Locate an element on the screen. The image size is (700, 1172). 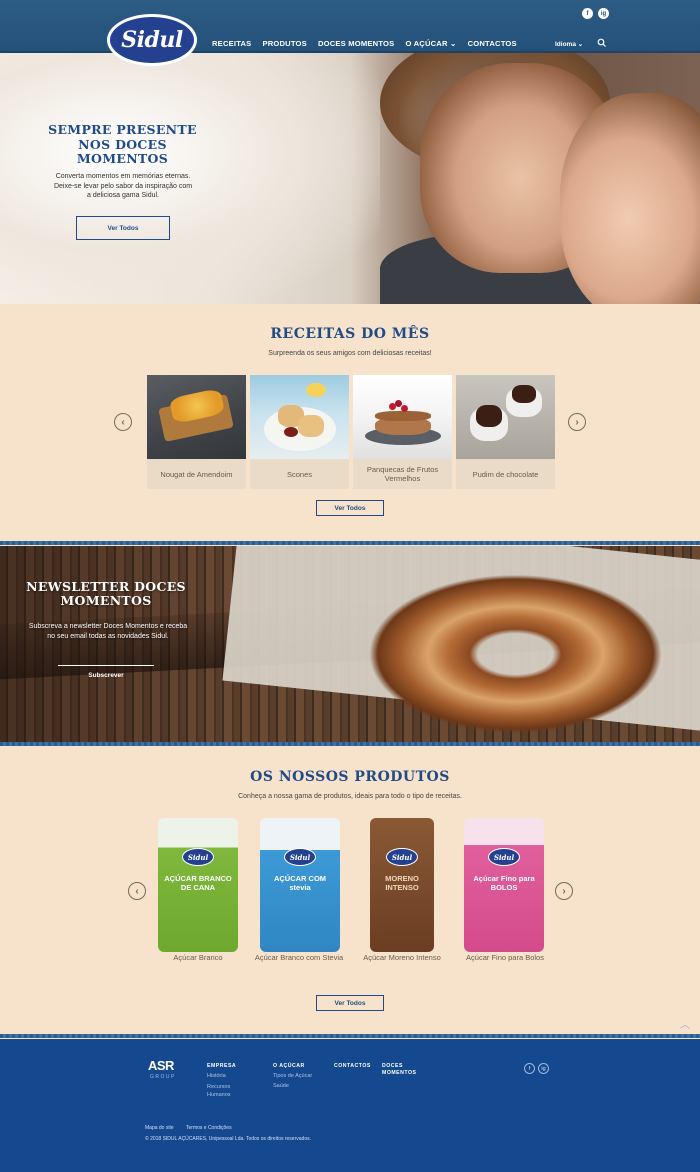
products-next-arrow-icon: › is located at coordinates (564, 891).